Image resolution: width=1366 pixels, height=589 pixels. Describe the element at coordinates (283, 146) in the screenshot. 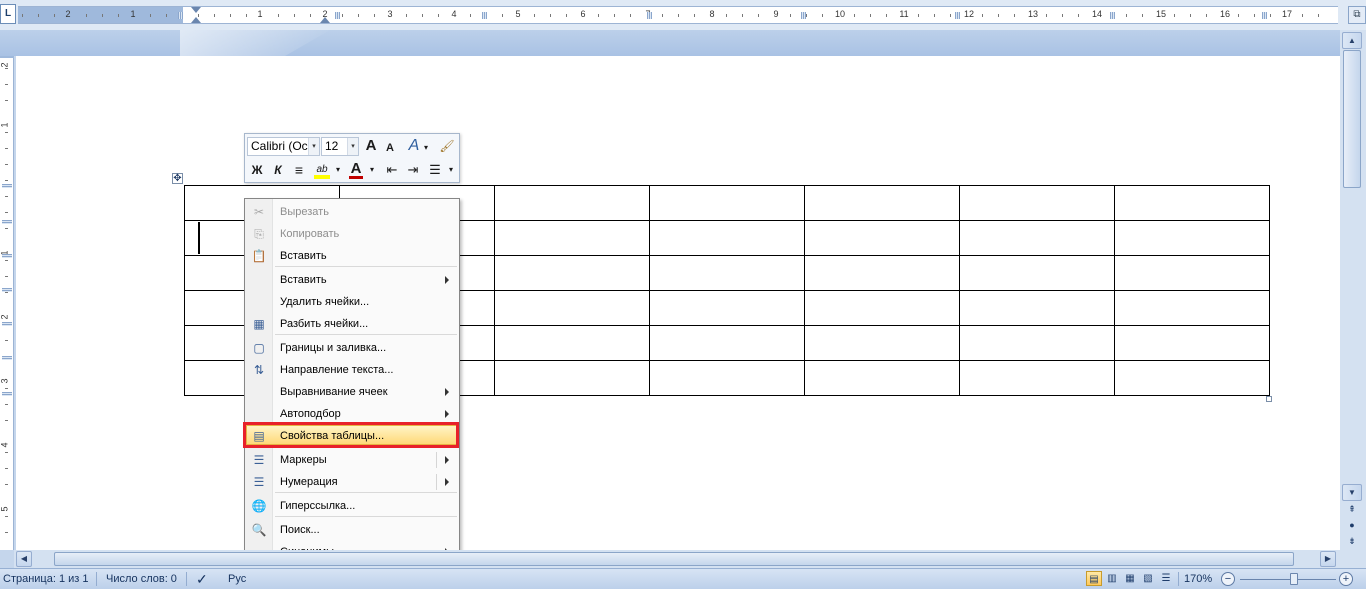

I see `font-name-combo: Calibri (Осн ▾` at that location.